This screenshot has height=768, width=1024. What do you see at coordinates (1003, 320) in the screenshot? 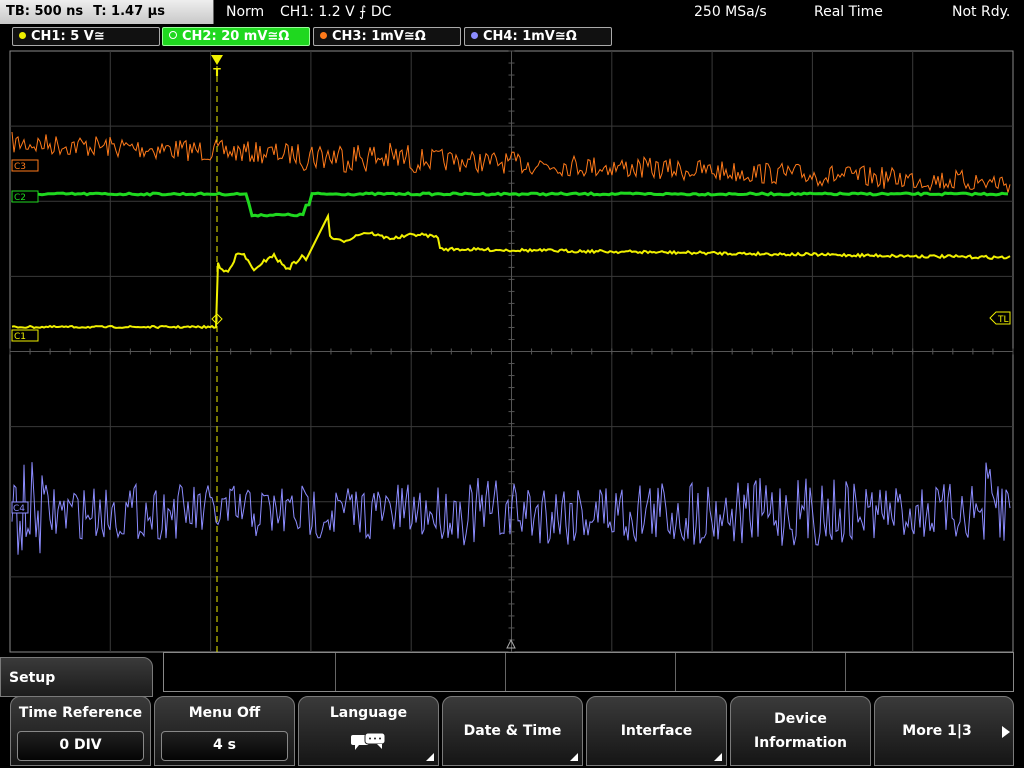
I see `trigger-level-label: TL` at bounding box center [1003, 320].